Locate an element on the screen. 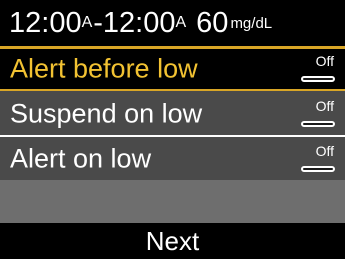 This screenshot has height=259, width=345. end-time: 12:00 is located at coordinates (139, 22).